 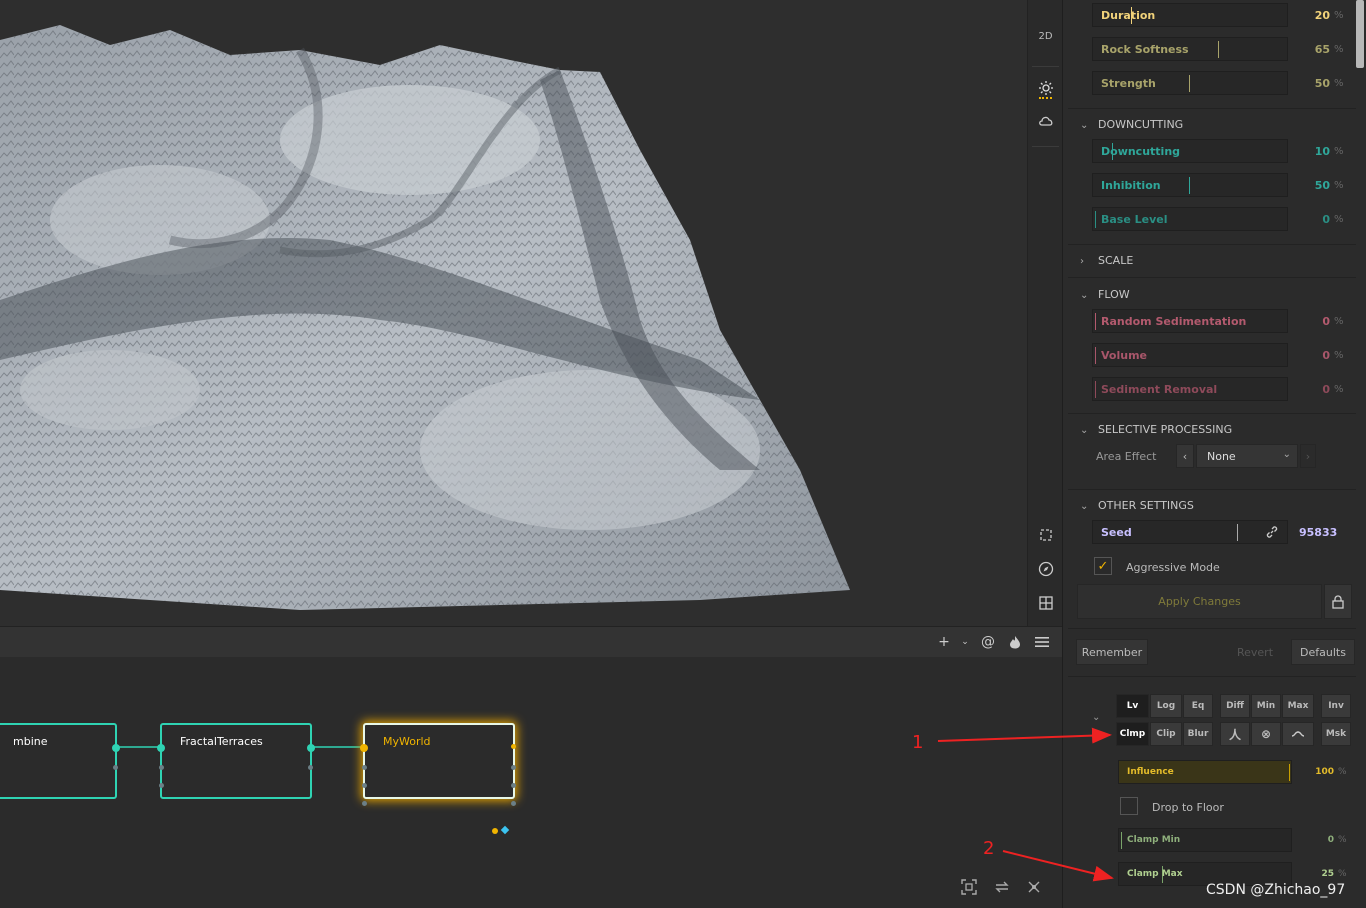 What do you see at coordinates (1025, 804) in the screenshot?
I see `annotation-arrows` at bounding box center [1025, 804].